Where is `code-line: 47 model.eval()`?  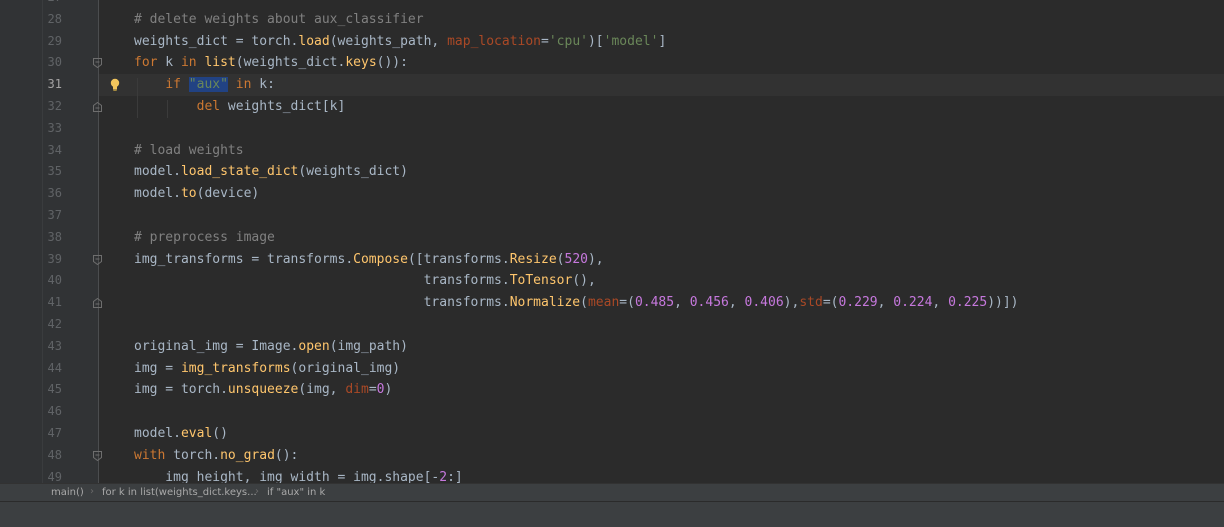
code-line: 47 model.eval() is located at coordinates (636, 434).